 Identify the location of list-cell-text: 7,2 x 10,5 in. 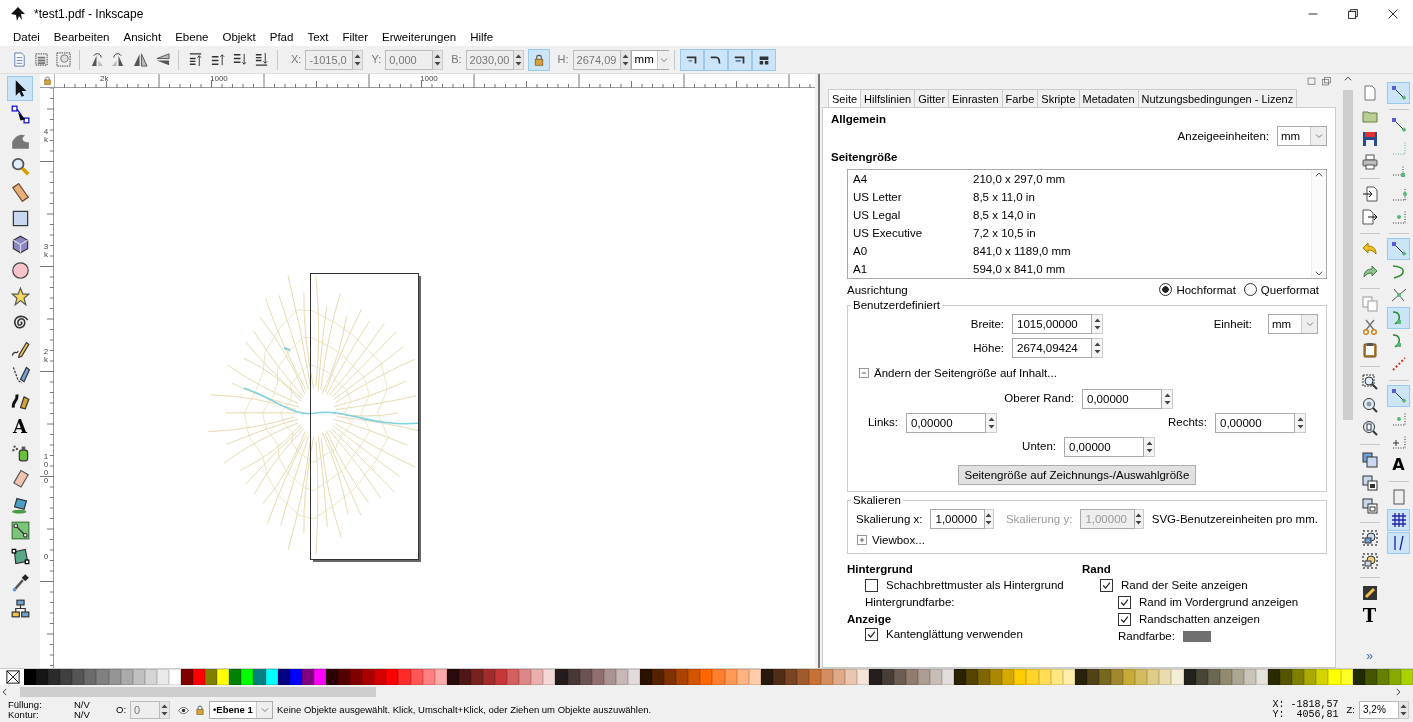
(1004, 233).